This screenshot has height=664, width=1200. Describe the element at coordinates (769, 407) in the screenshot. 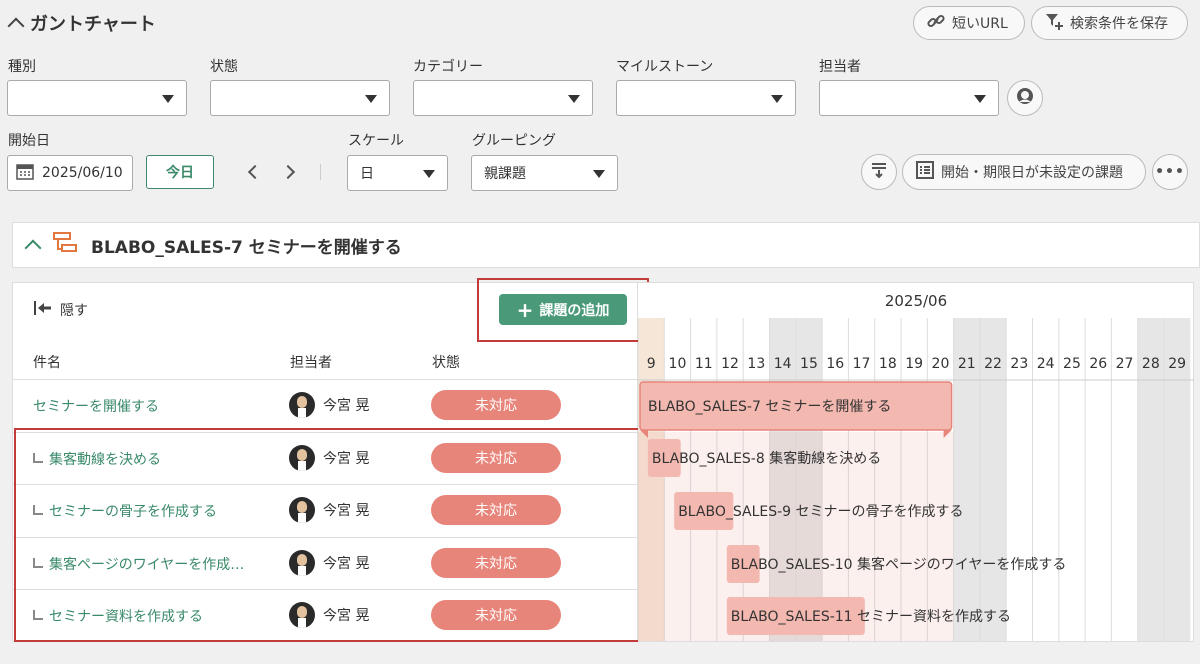

I see `bar-label: BLABO_SALES-7 セミナーを開催する` at that location.